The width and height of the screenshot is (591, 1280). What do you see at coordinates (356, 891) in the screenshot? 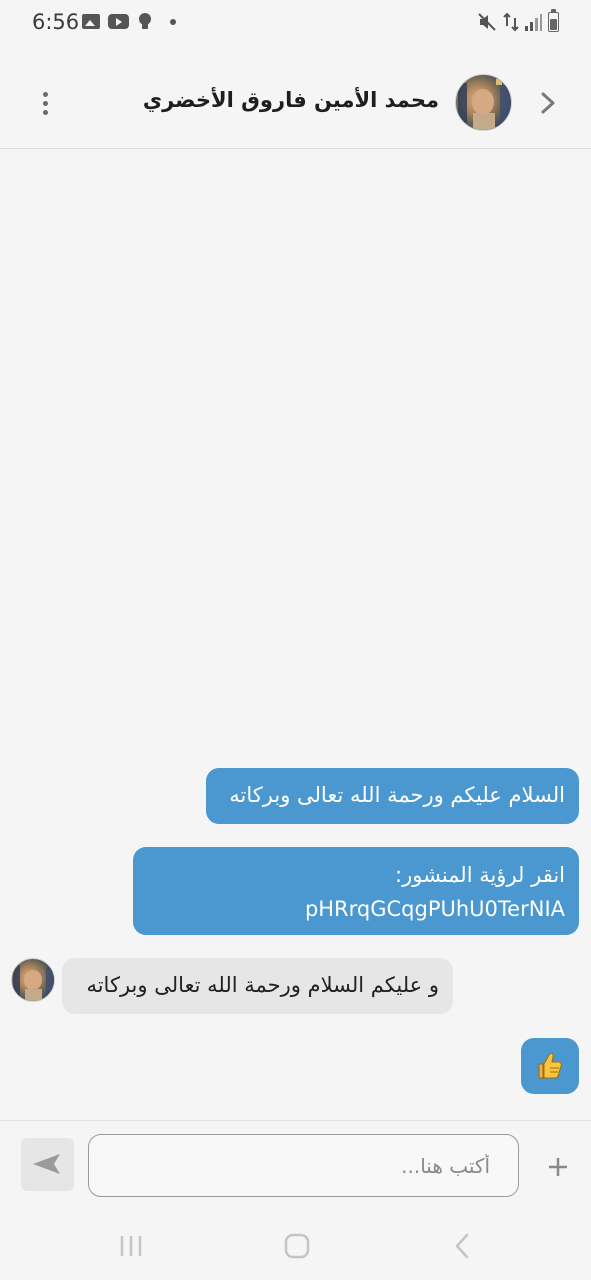
I see `outgoing-message: انقر لرؤية المنشور: pHRrqGCqgPUhU0TerNIA` at bounding box center [356, 891].